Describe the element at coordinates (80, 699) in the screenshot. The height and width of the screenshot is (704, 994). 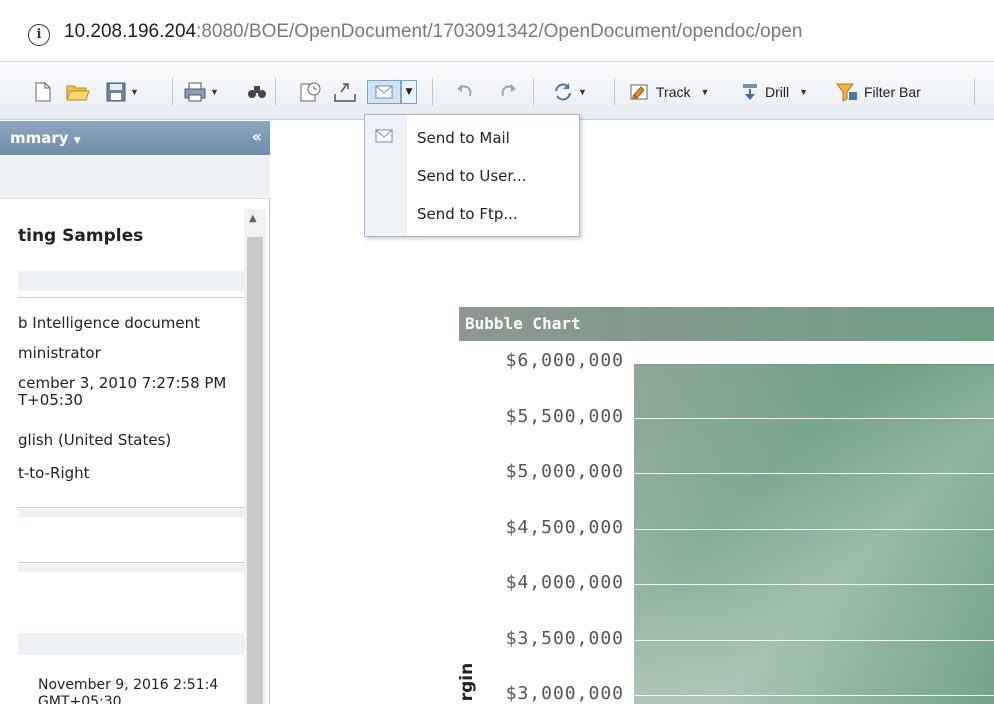
I see `meta-modified-timezone: GMT+05:30` at that location.